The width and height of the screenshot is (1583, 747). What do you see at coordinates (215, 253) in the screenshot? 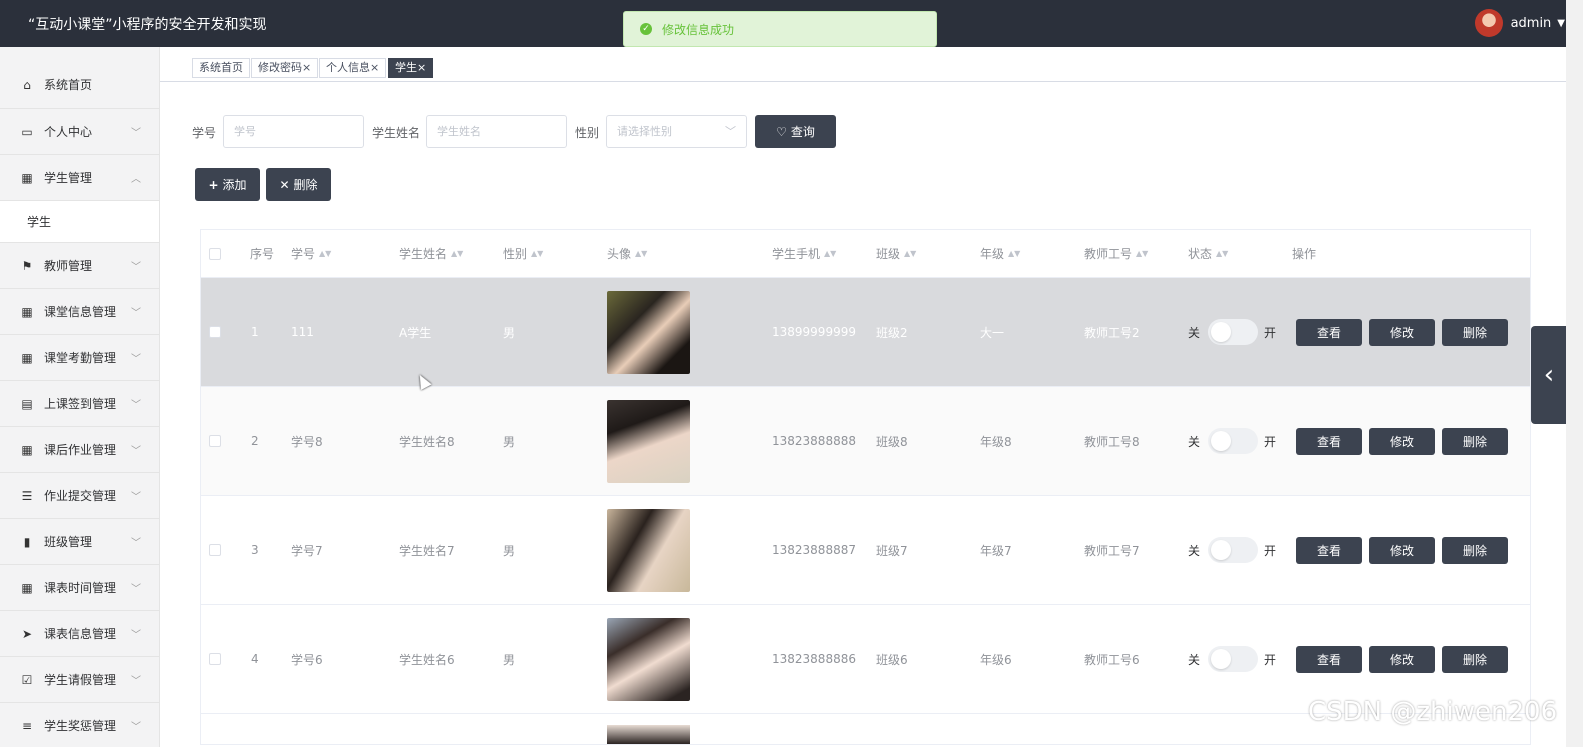
I see `select-all-checkbox` at bounding box center [215, 253].